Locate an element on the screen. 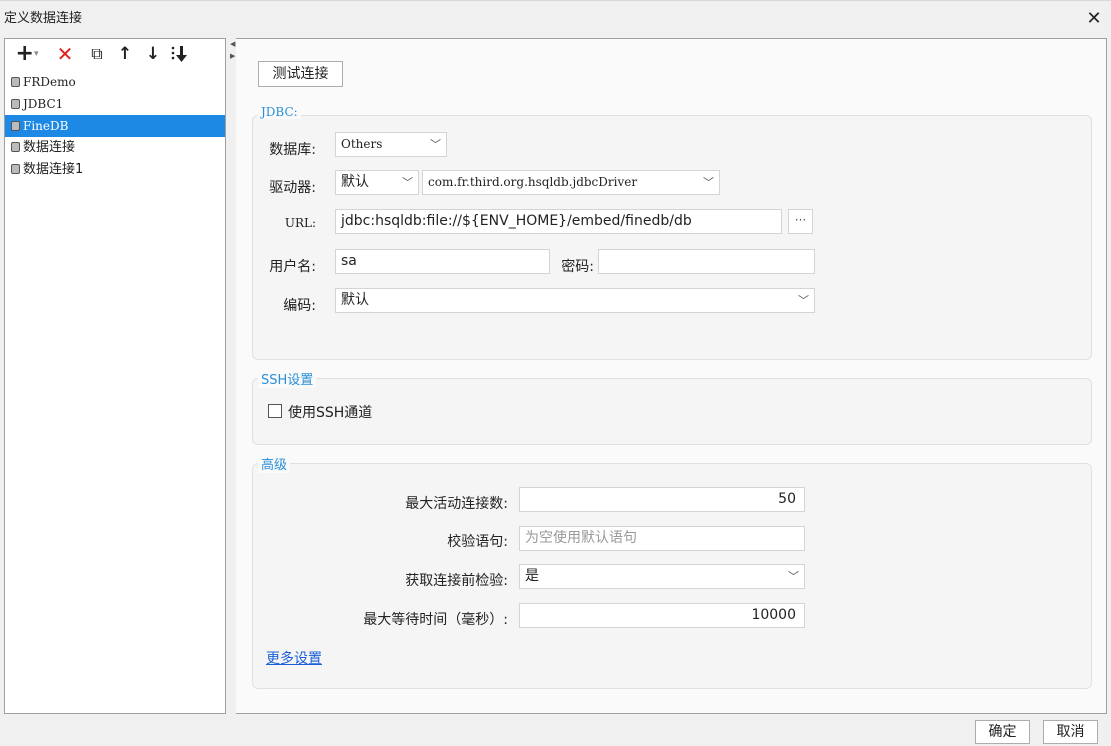  panel-splitter: ◀ ▶ is located at coordinates (232, 376).